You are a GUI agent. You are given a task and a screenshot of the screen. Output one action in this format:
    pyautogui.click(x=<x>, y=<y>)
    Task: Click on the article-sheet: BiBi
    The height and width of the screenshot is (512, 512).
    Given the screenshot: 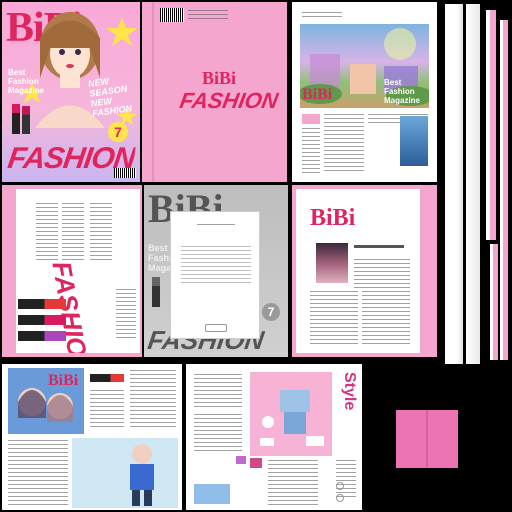 What is the action you would take?
    pyautogui.click(x=358, y=271)
    